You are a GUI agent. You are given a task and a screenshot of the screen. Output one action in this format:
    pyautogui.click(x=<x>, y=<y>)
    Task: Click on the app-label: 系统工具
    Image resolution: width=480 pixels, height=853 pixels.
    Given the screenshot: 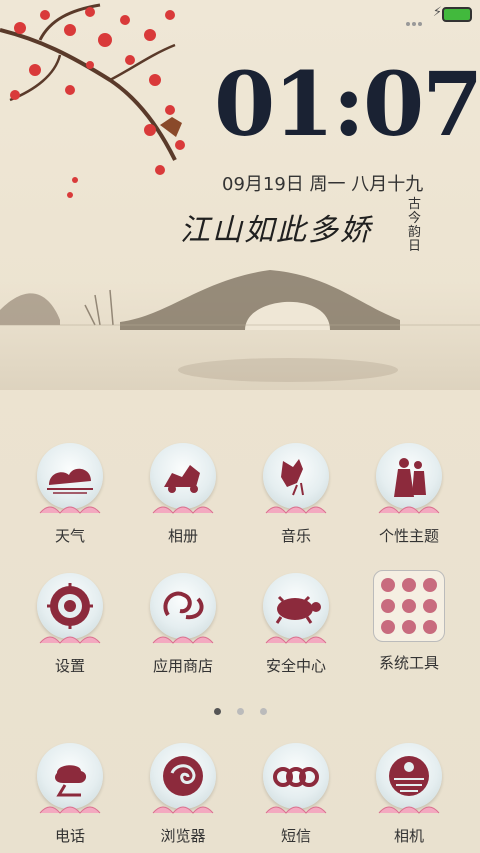 What is the action you would take?
    pyautogui.click(x=408, y=663)
    